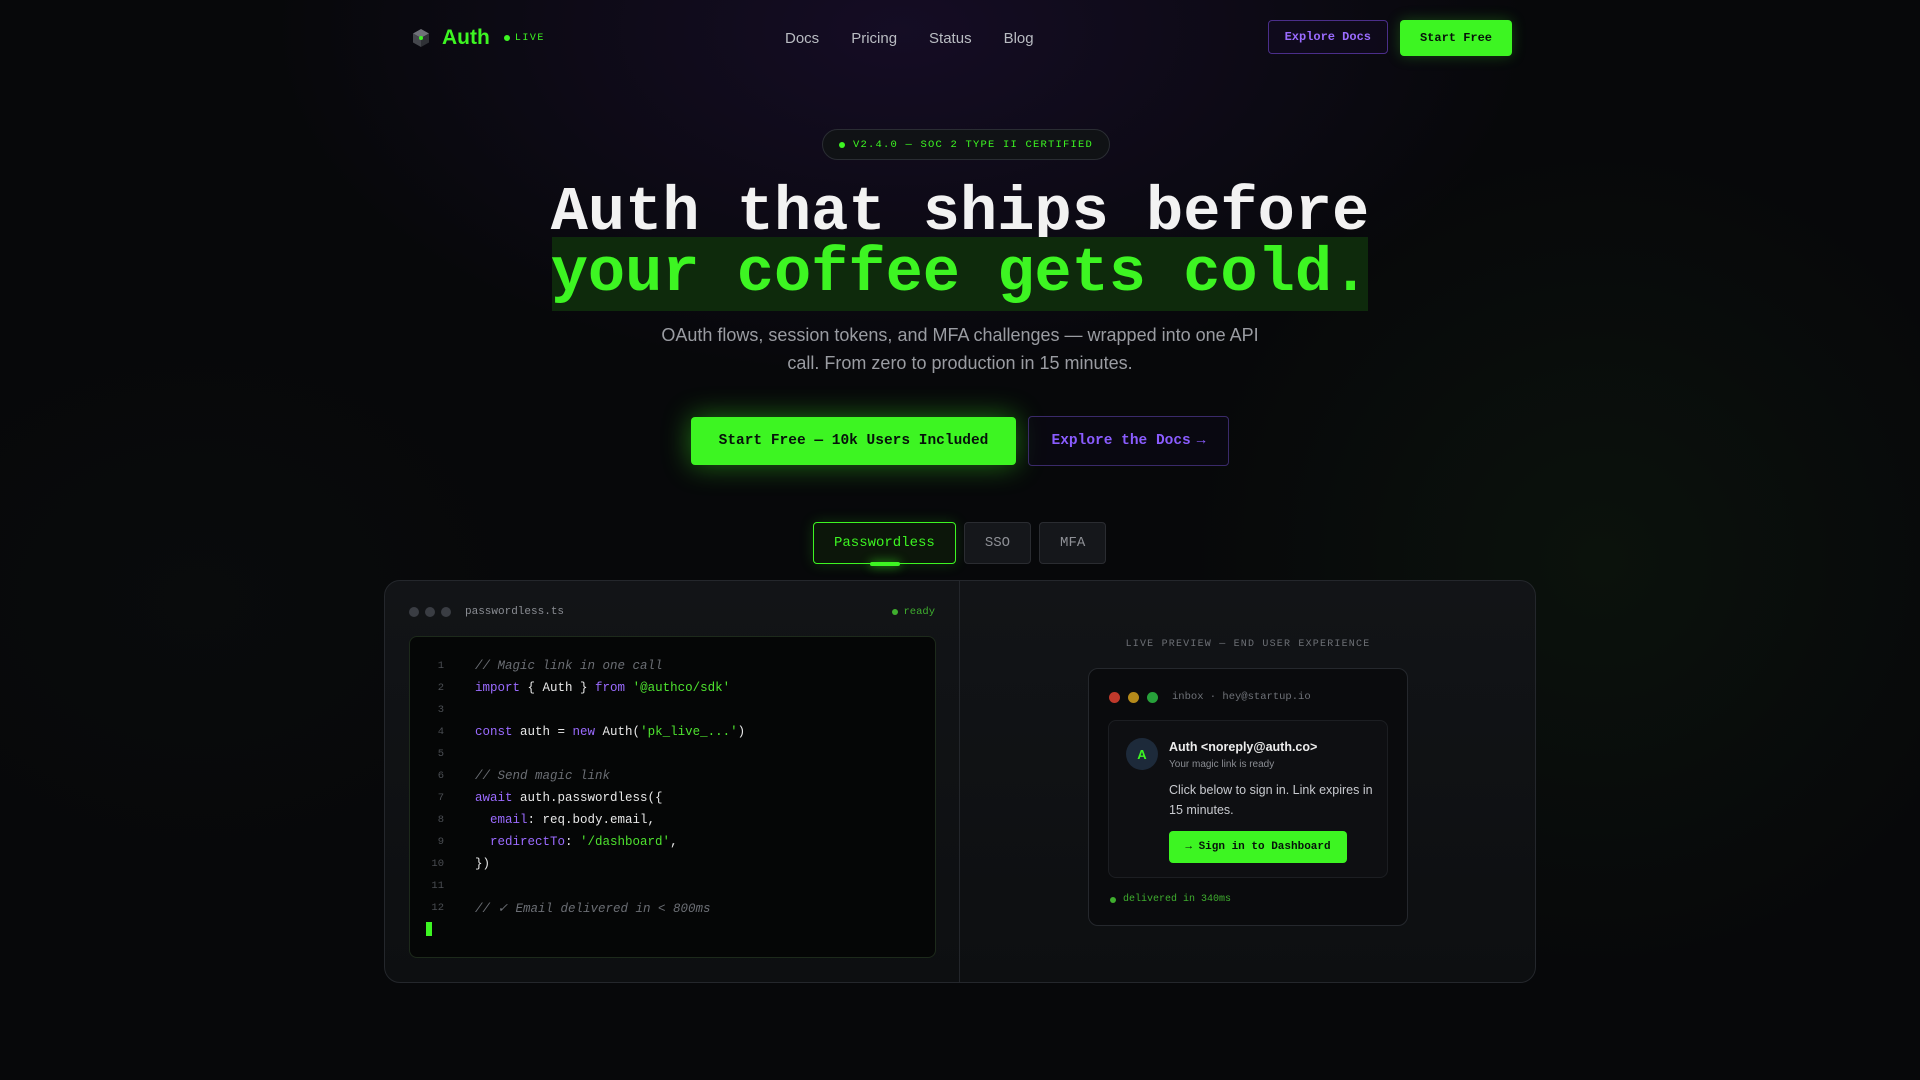 Image resolution: width=1920 pixels, height=1080 pixels. I want to click on code-token: ), so click(741, 732).